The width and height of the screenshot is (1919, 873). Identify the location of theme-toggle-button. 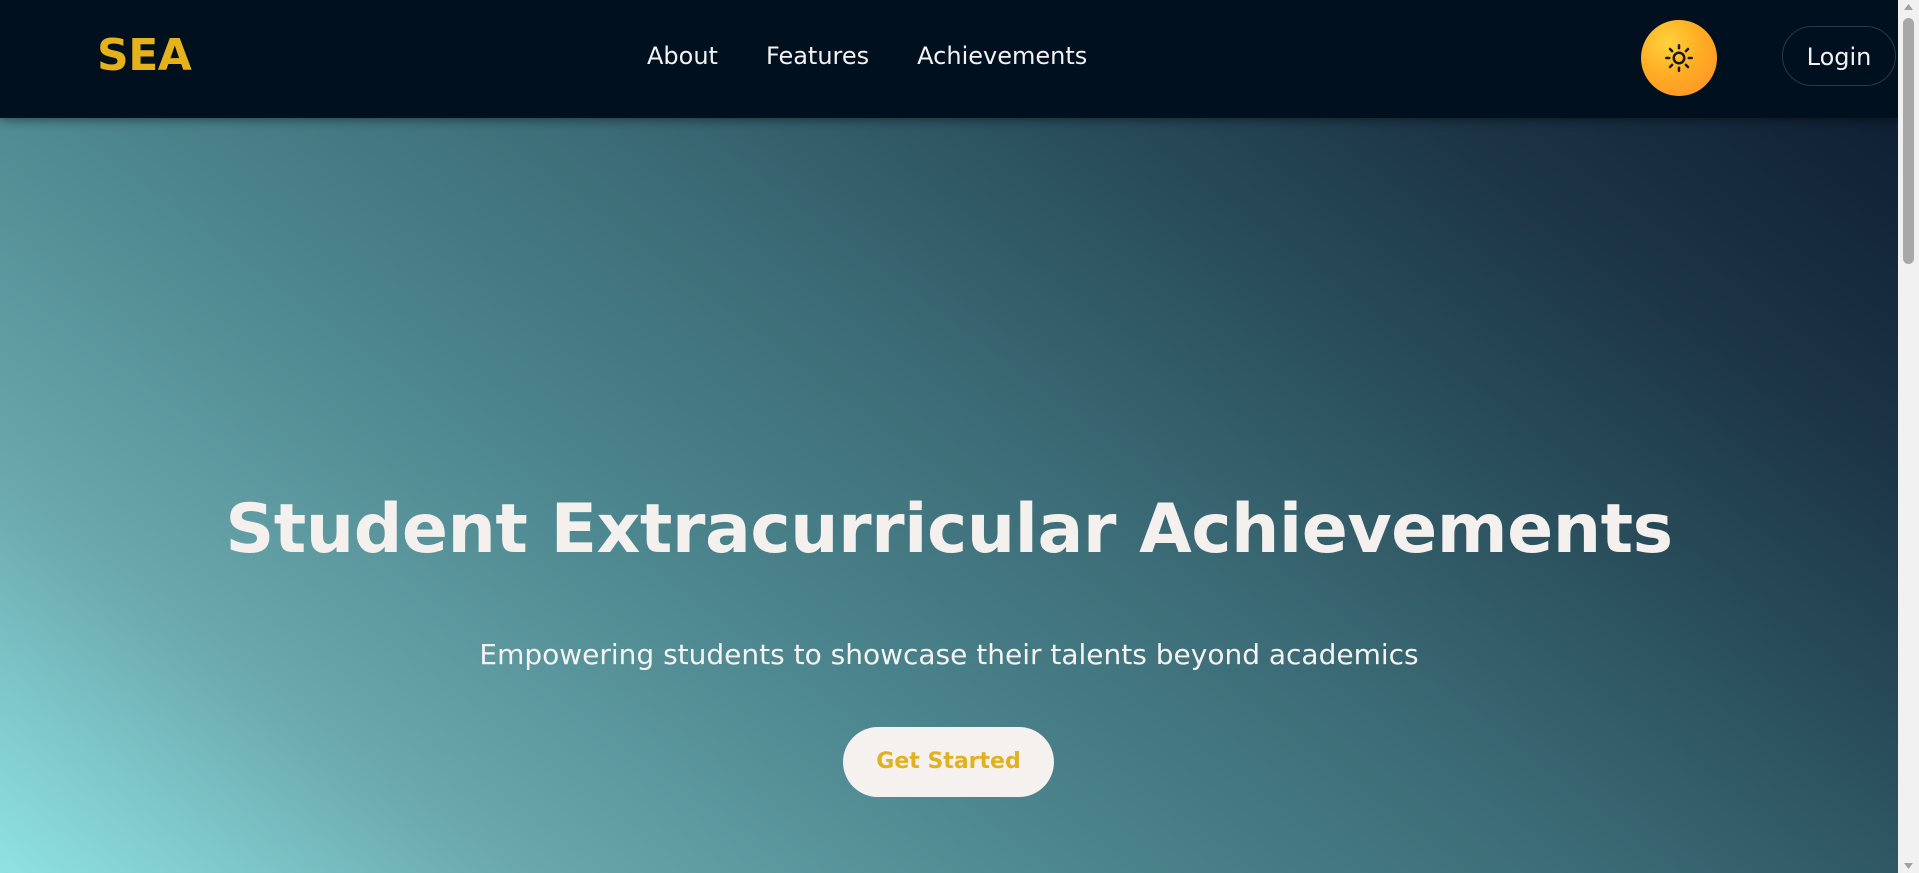
(1679, 58).